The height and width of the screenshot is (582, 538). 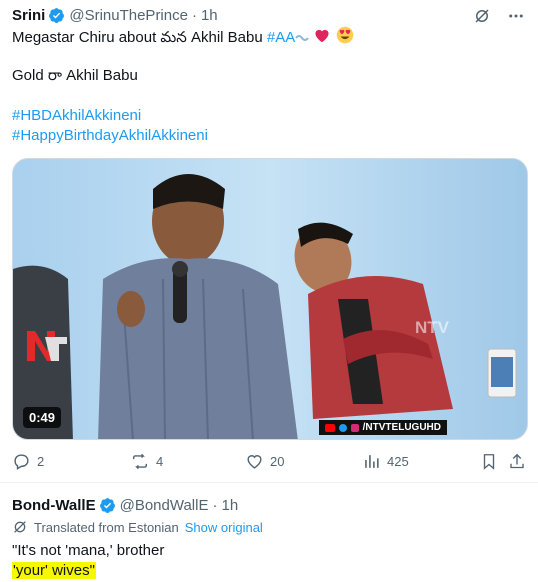 I want to click on translated-label: Translated from Estonian, so click(x=106, y=527).